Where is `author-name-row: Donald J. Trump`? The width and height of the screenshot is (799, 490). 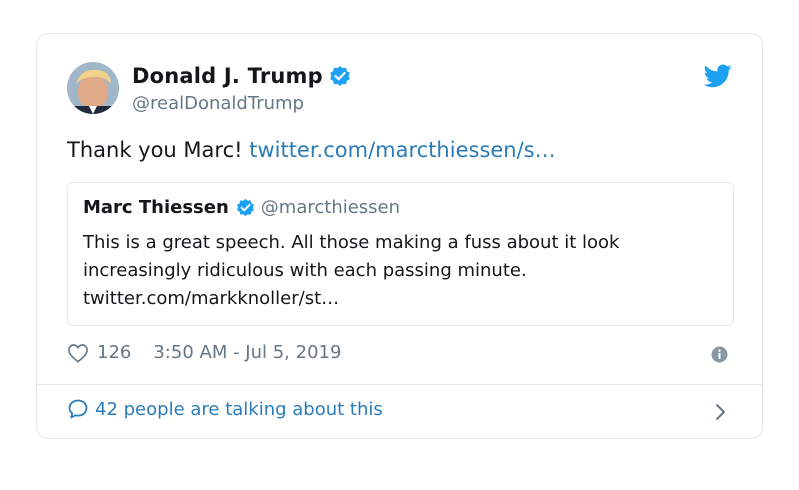
author-name-row: Donald J. Trump is located at coordinates (241, 76).